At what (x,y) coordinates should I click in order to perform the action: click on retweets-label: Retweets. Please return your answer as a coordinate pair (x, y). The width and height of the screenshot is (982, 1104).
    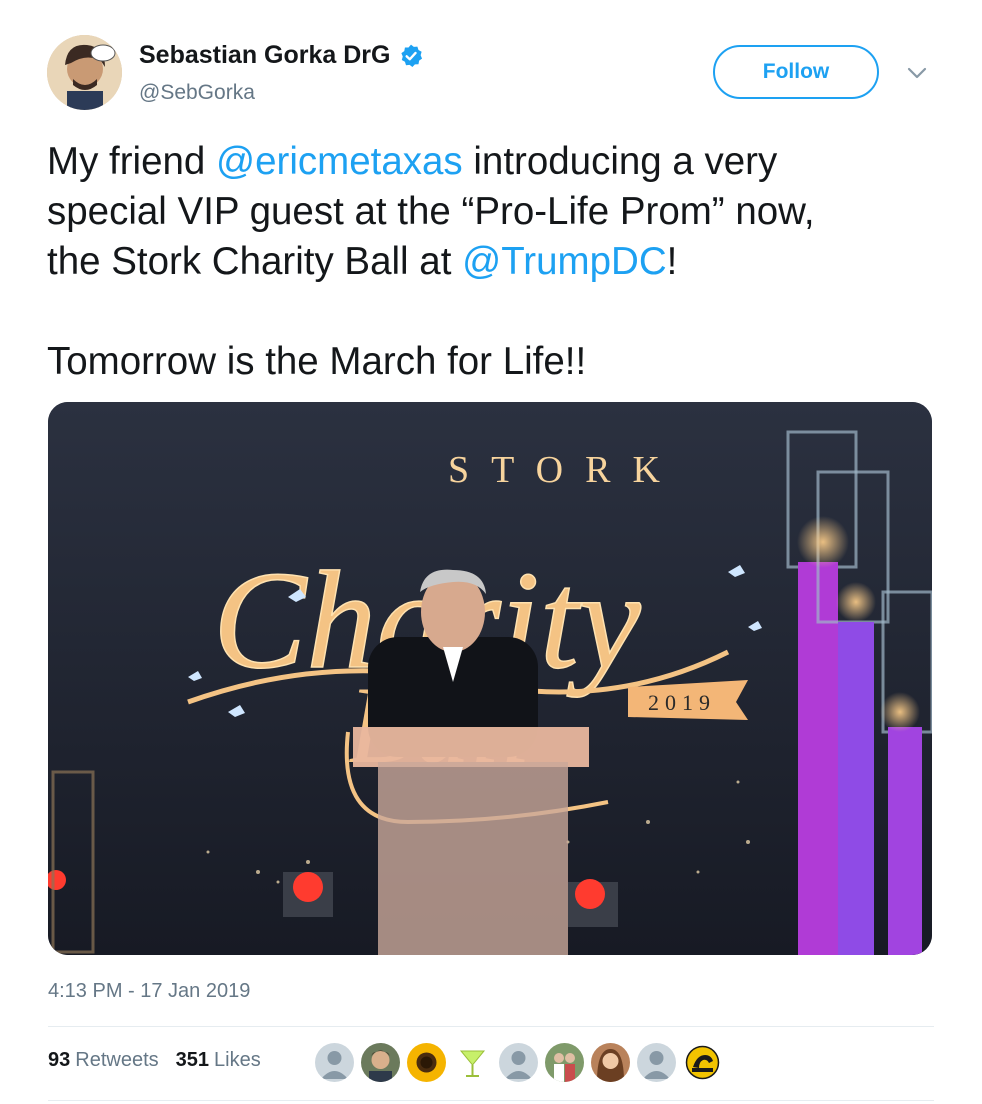
    Looking at the image, I should click on (117, 1060).